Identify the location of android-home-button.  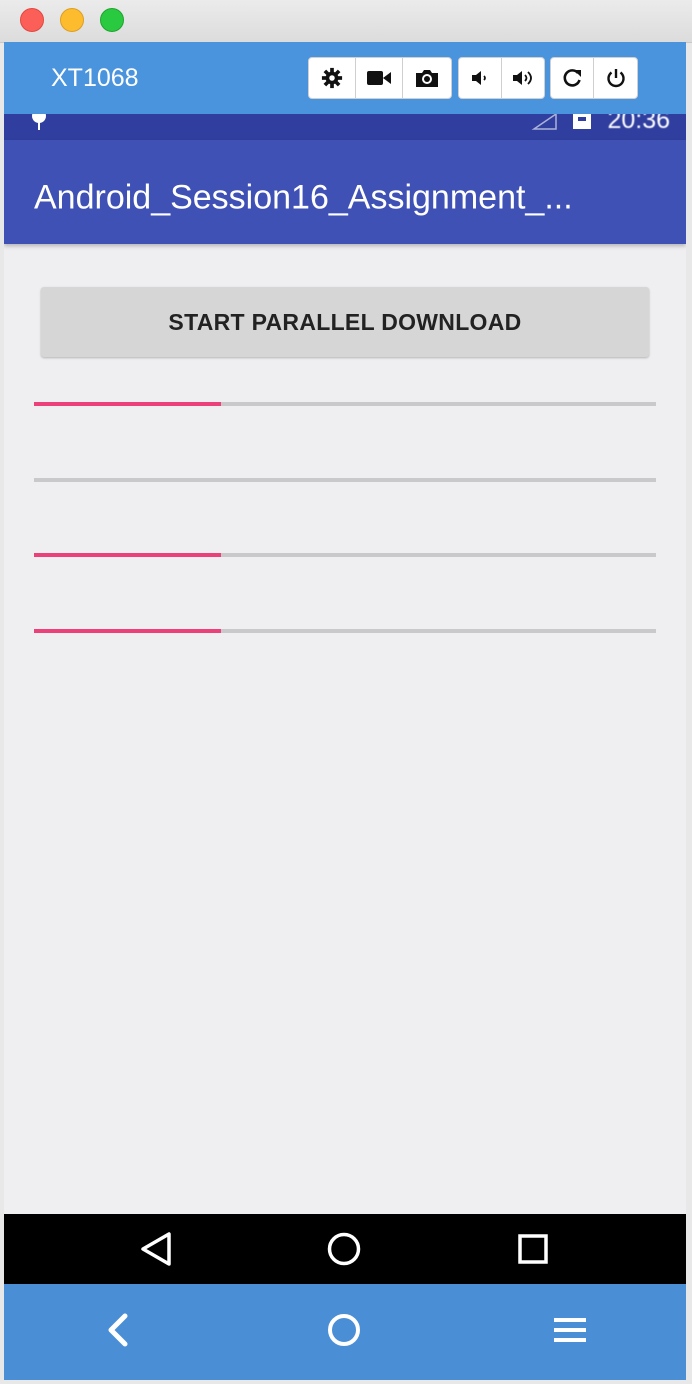
(344, 1249).